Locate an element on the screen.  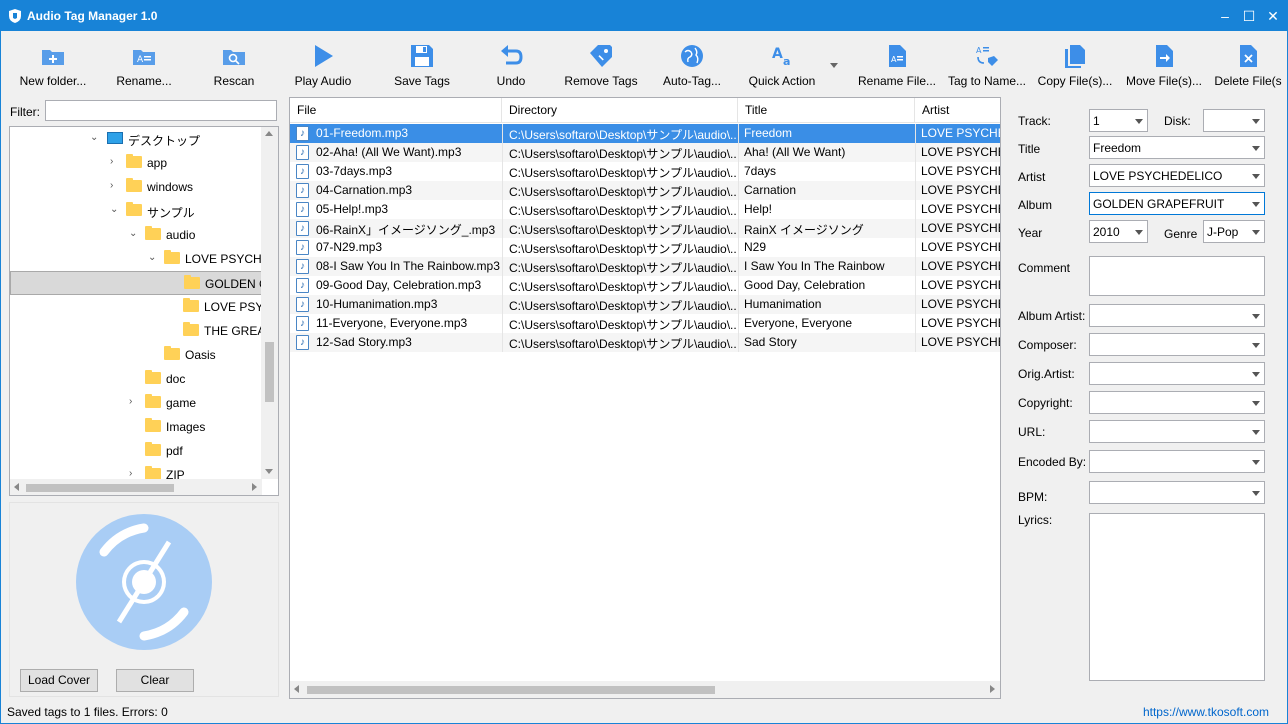
comment-textarea is located at coordinates (1177, 276).